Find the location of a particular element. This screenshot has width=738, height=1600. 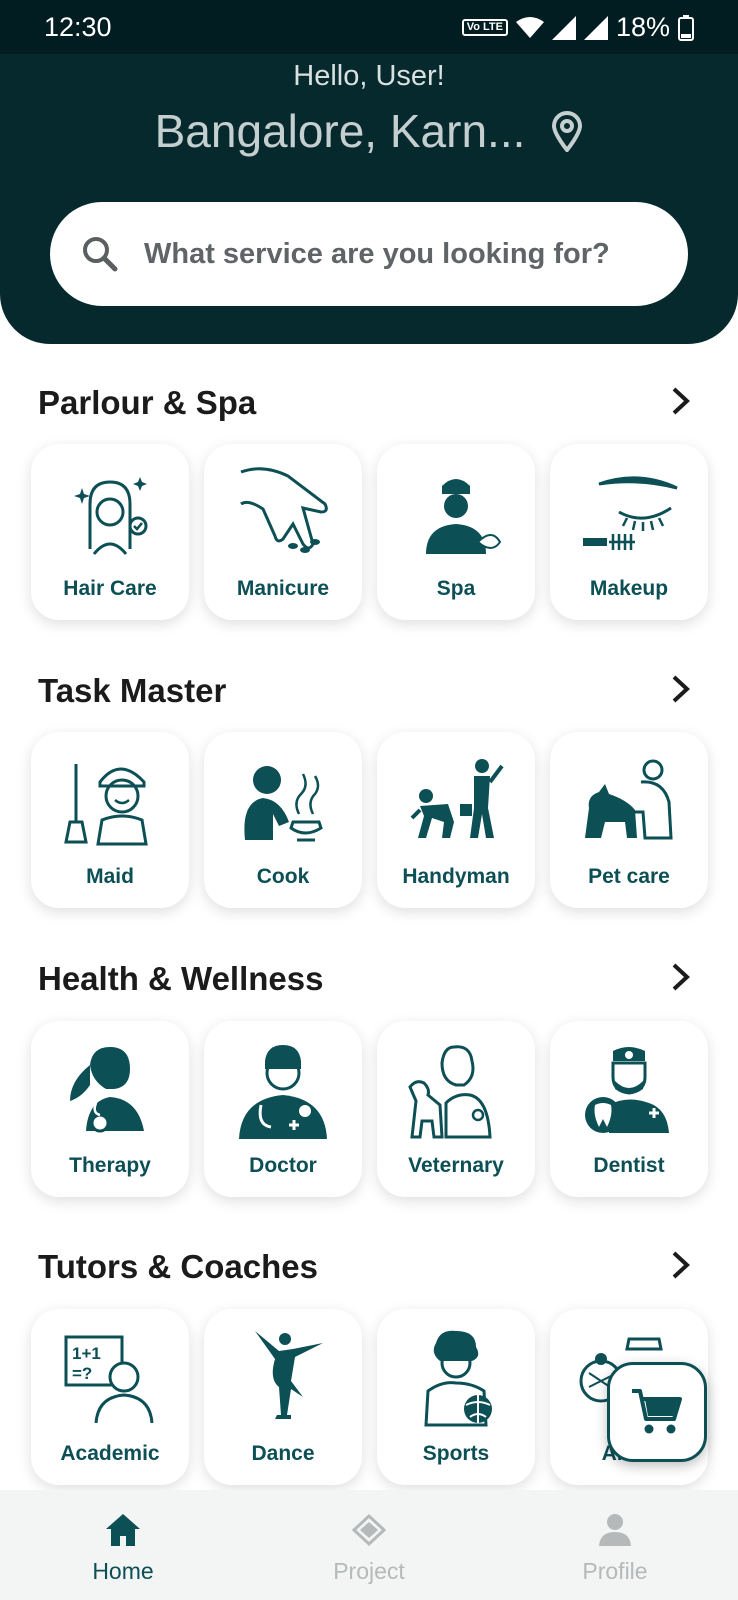

service-card-cook: Cook is located at coordinates (283, 820).